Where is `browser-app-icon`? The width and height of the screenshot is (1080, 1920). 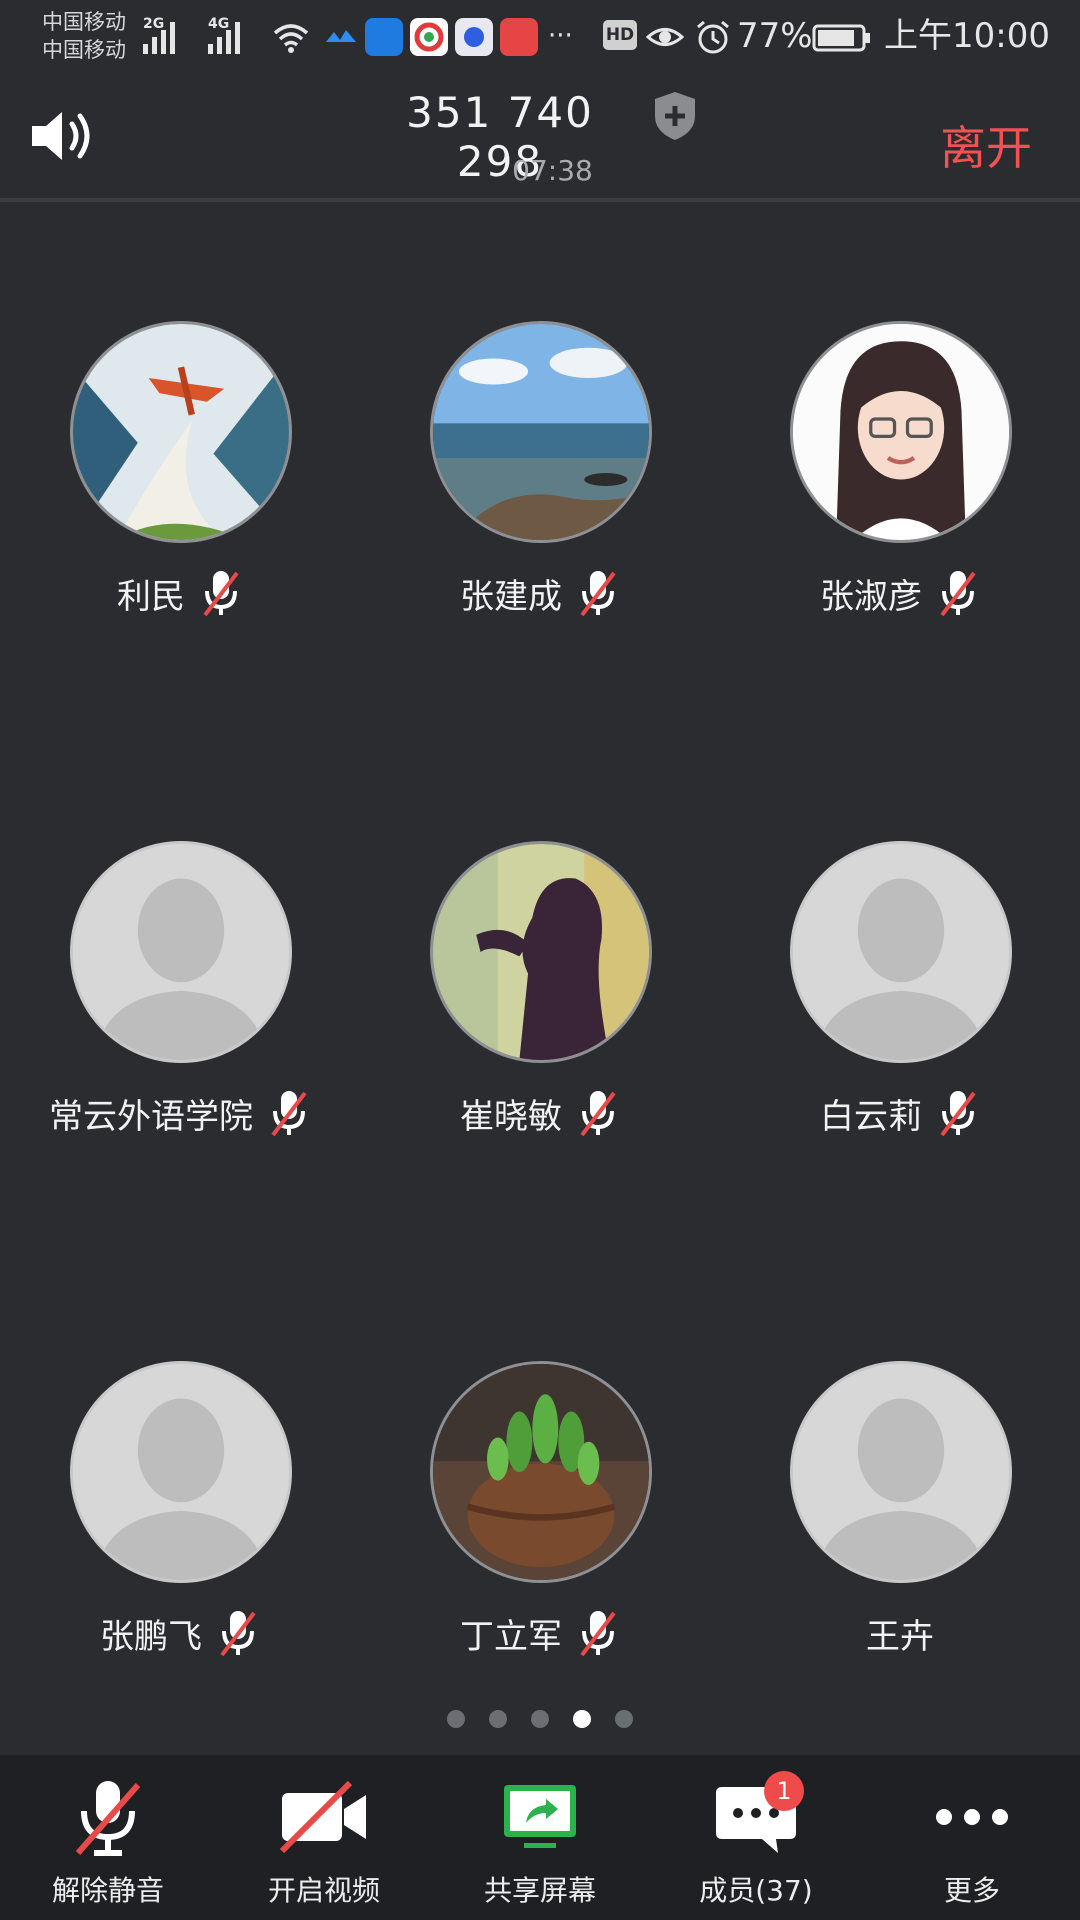 browser-app-icon is located at coordinates (429, 37).